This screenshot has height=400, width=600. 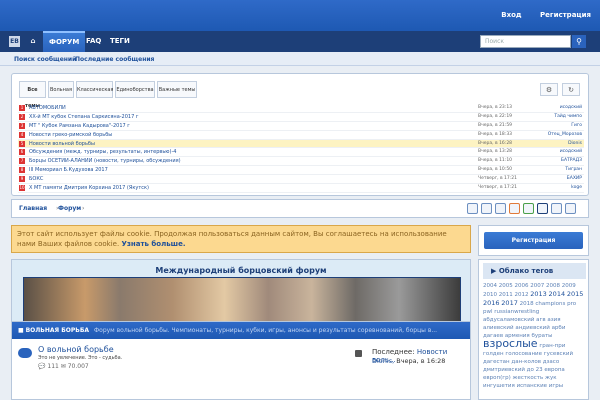 I want to click on tag-link: 2014, so click(x=557, y=294).